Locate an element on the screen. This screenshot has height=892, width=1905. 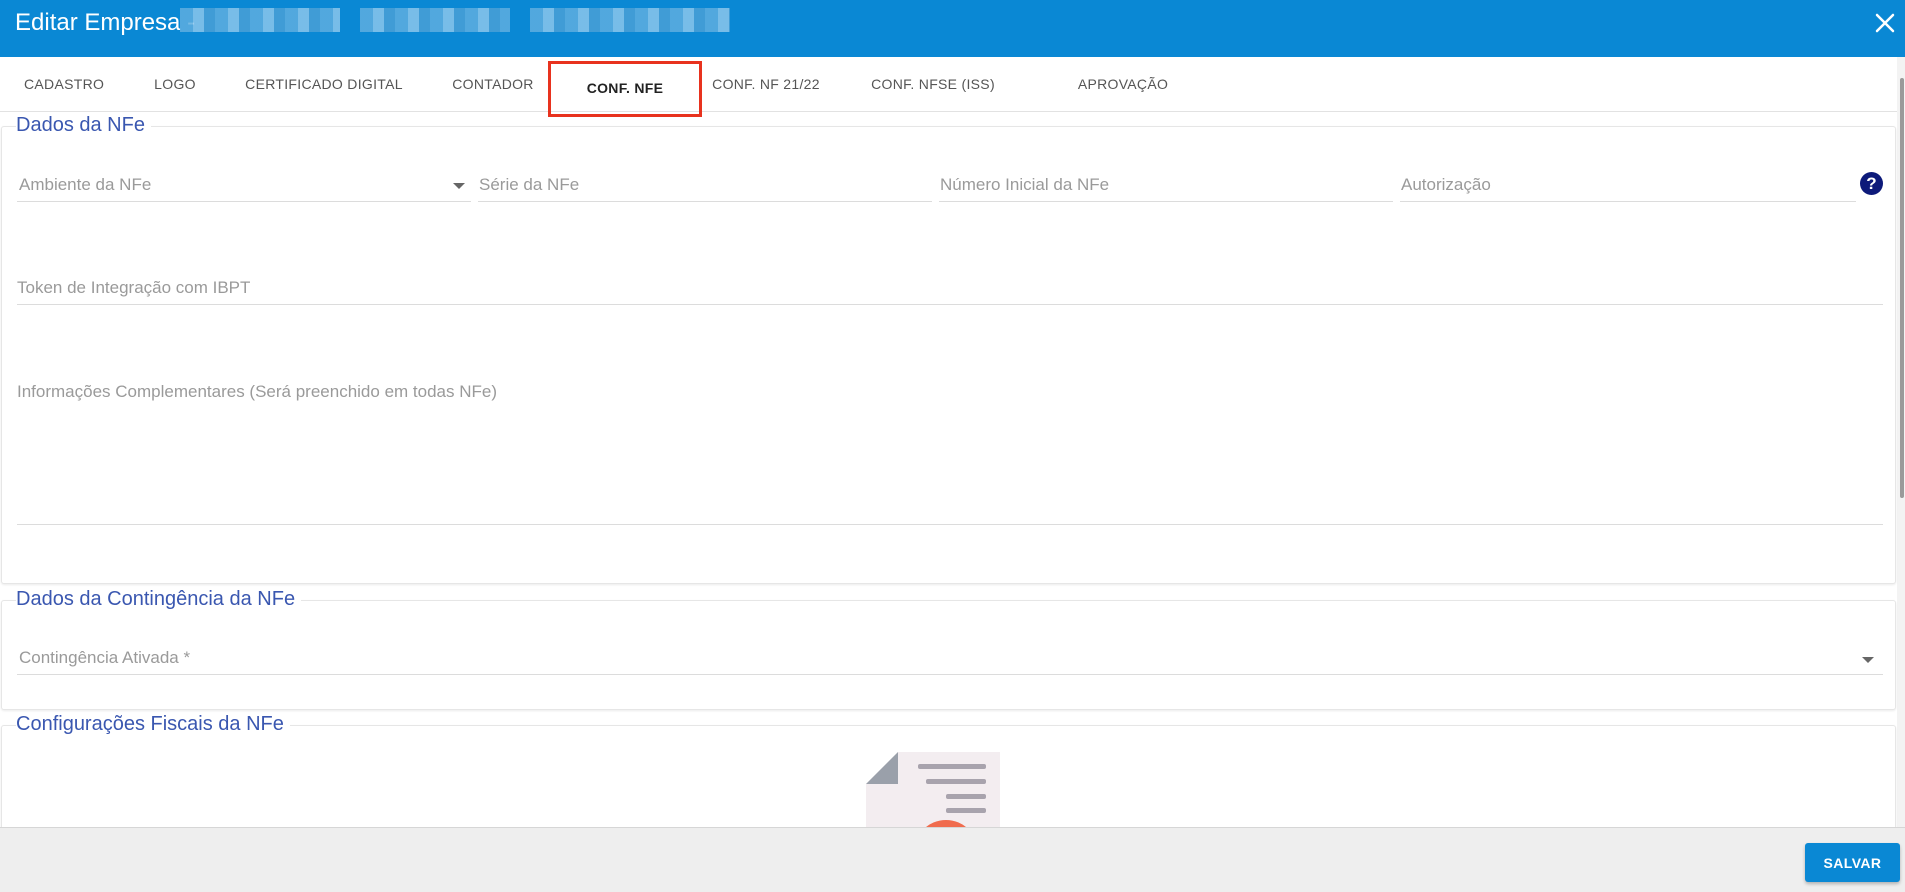
dialog-title: Editar Empresa - is located at coordinates (105, 22).